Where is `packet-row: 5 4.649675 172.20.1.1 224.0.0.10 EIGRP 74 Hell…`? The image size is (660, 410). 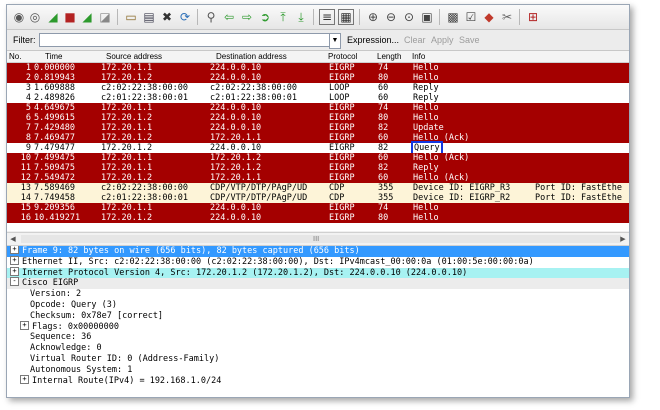 packet-row: 5 4.649675 172.20.1.1 224.0.0.10 EIGRP 74 Hell… is located at coordinates (318, 108).